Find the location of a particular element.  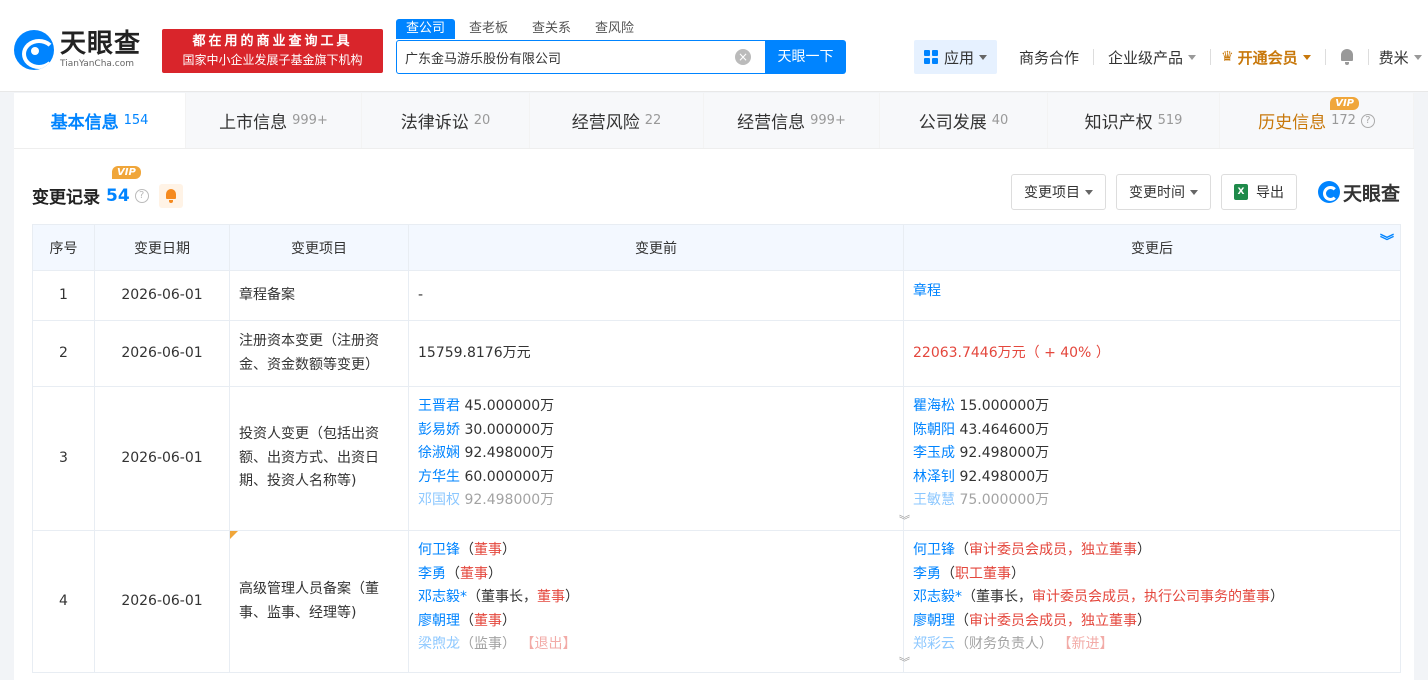

search-input is located at coordinates (562, 57).